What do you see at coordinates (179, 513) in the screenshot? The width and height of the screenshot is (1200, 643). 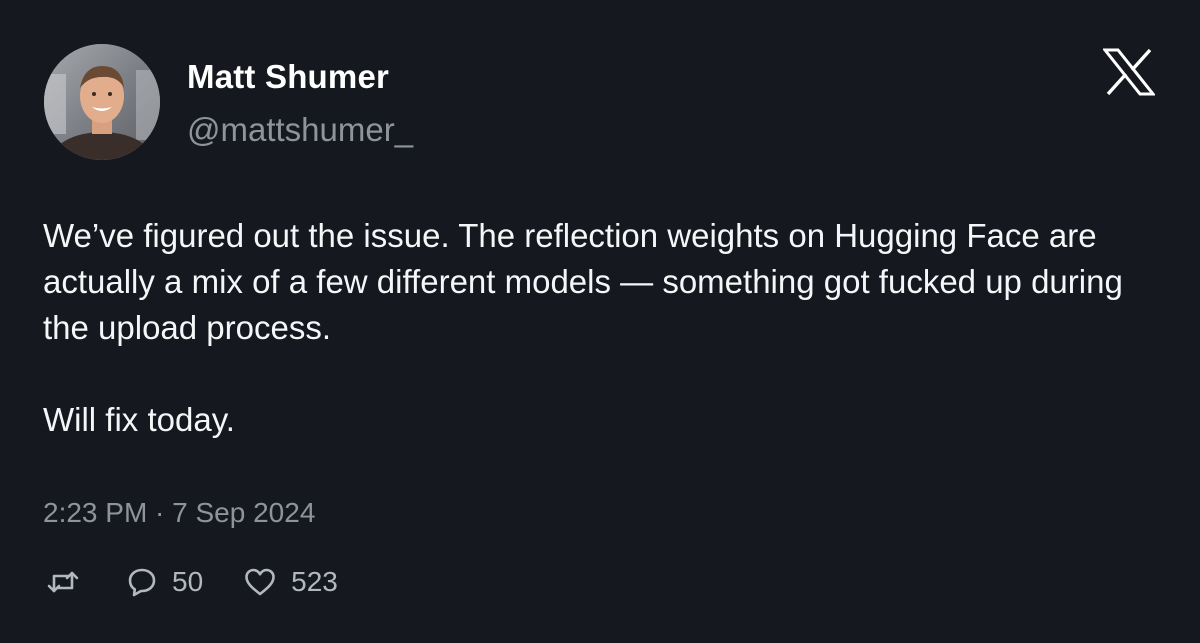 I see `tweet-timestamp: 2:23 PM · 7 Sep 2024` at bounding box center [179, 513].